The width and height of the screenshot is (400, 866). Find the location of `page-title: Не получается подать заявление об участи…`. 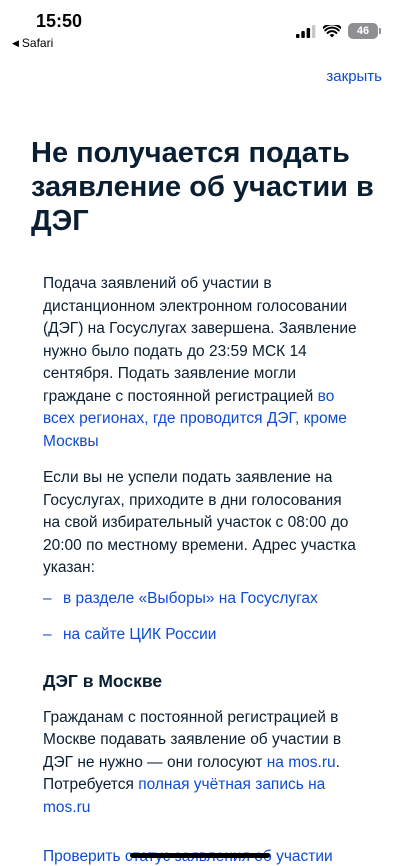

page-title: Не получается подать заявление об участи… is located at coordinates (202, 187).